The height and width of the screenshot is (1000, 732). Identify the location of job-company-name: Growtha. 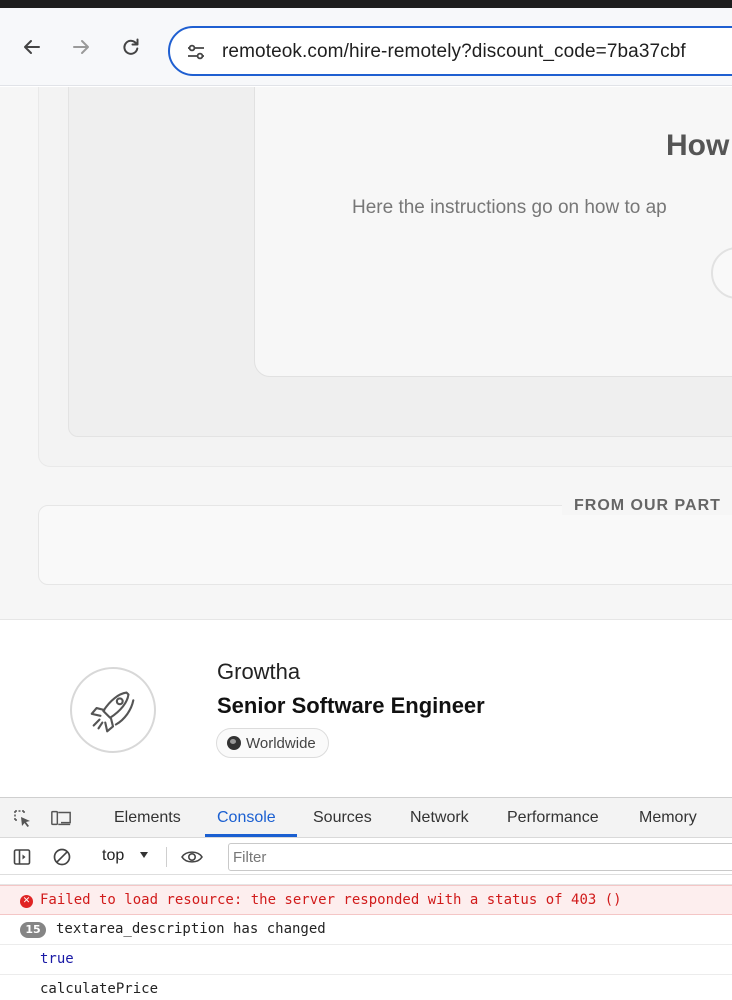
(258, 672).